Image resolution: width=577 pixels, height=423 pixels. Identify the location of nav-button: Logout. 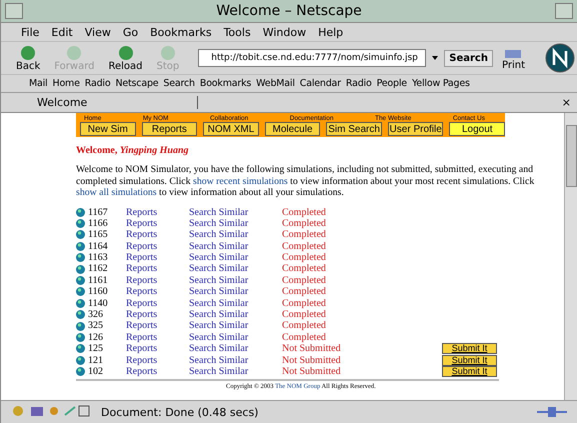
(477, 129).